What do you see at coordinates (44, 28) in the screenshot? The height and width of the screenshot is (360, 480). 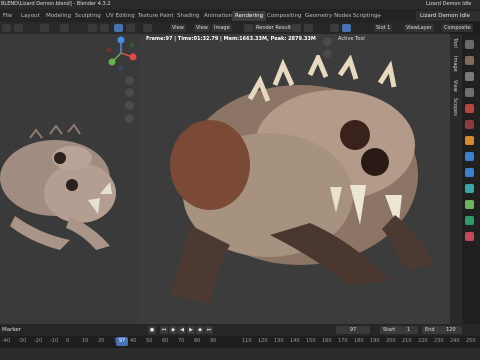 I see `transform-icon` at bounding box center [44, 28].